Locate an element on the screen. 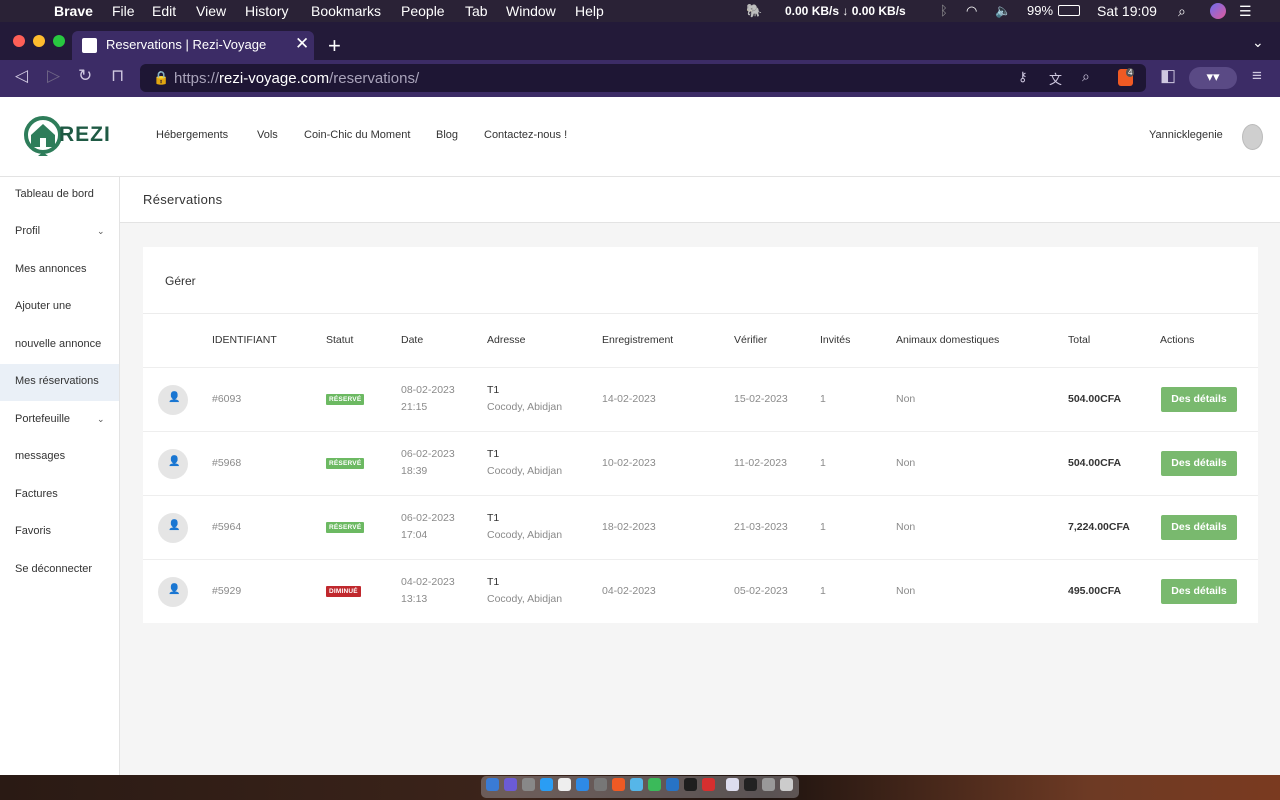  whatsapp-icon is located at coordinates (654, 784).